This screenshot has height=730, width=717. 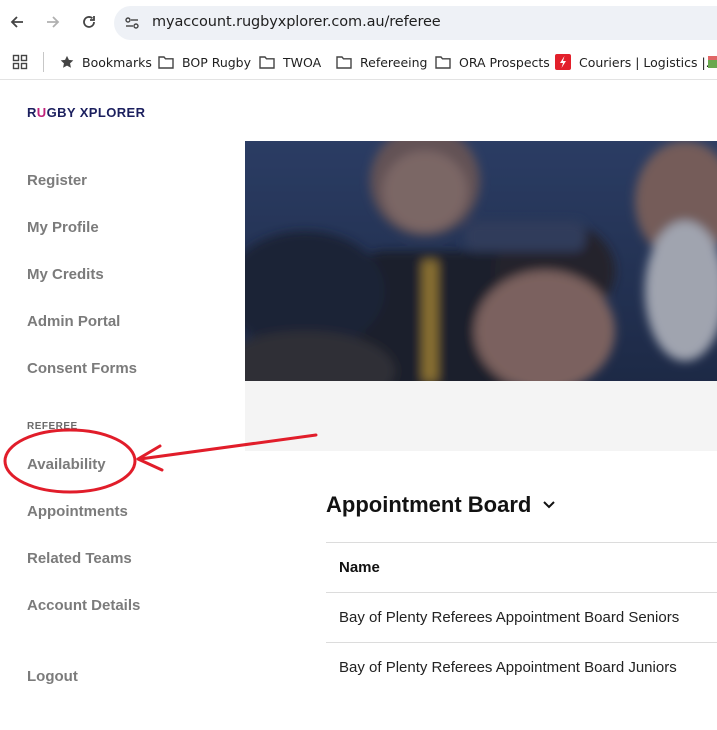 I want to click on browser-toolbar: myaccount.rugbyxplorer.com.au/referee, so click(x=358, y=22).